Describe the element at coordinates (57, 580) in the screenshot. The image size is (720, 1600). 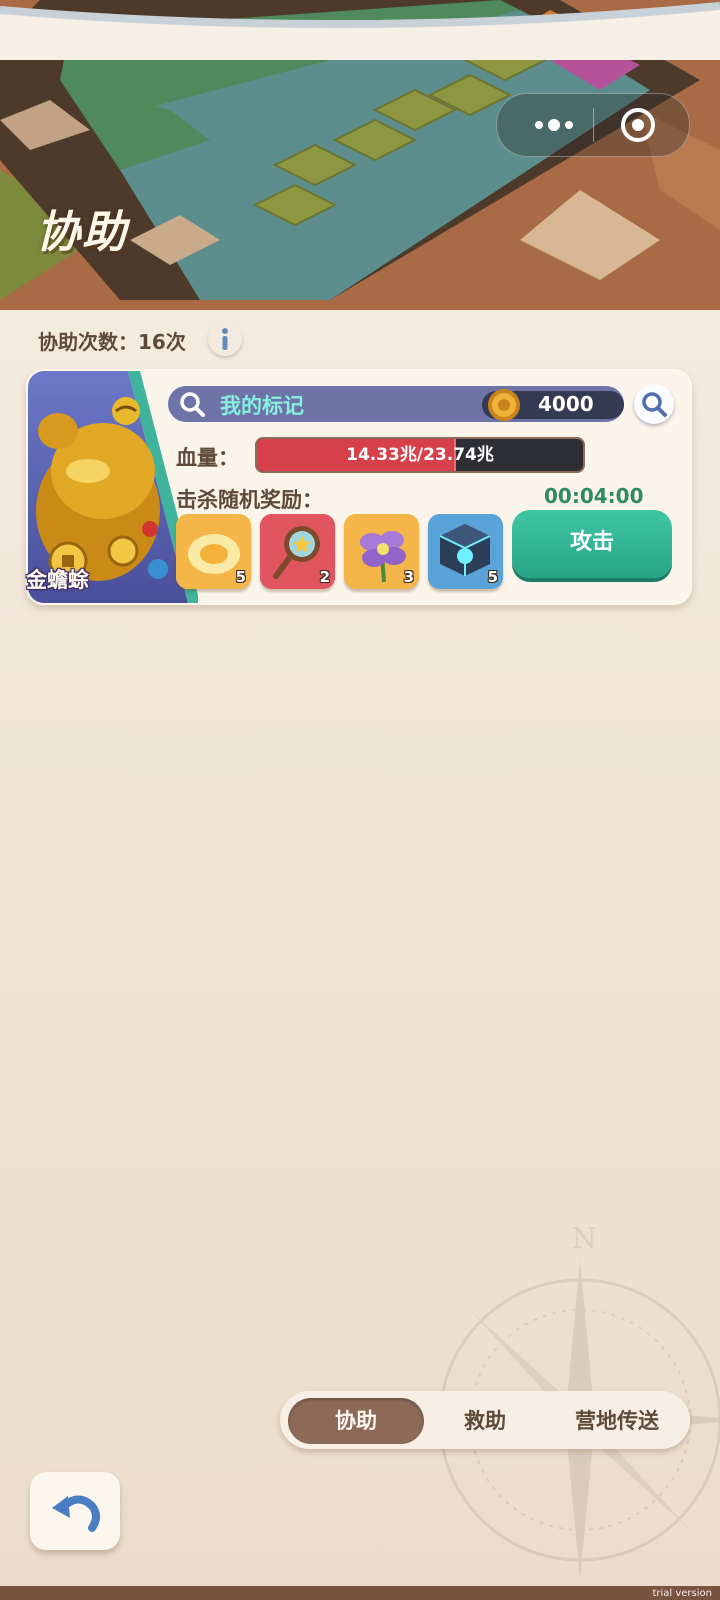
I see `boss-name: 金蟾蜍` at that location.